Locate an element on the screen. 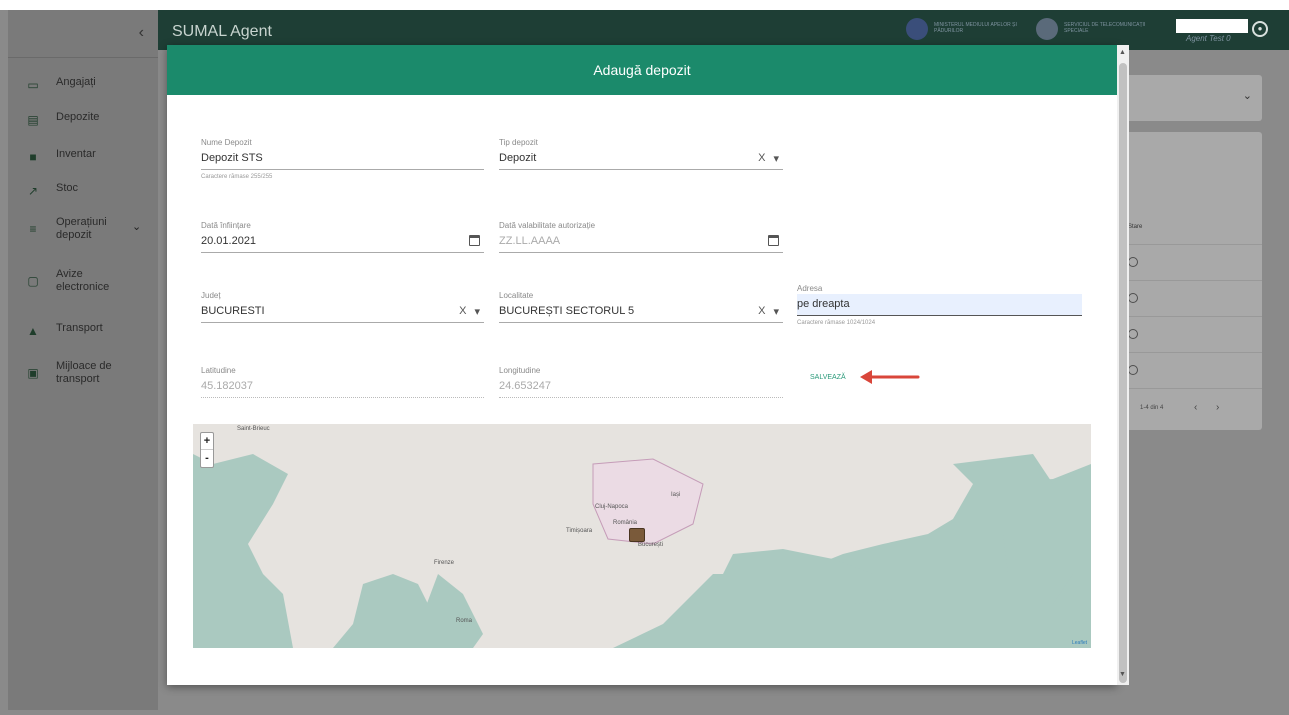 This screenshot has width=1289, height=715. account-icon: ● is located at coordinates (1260, 29).